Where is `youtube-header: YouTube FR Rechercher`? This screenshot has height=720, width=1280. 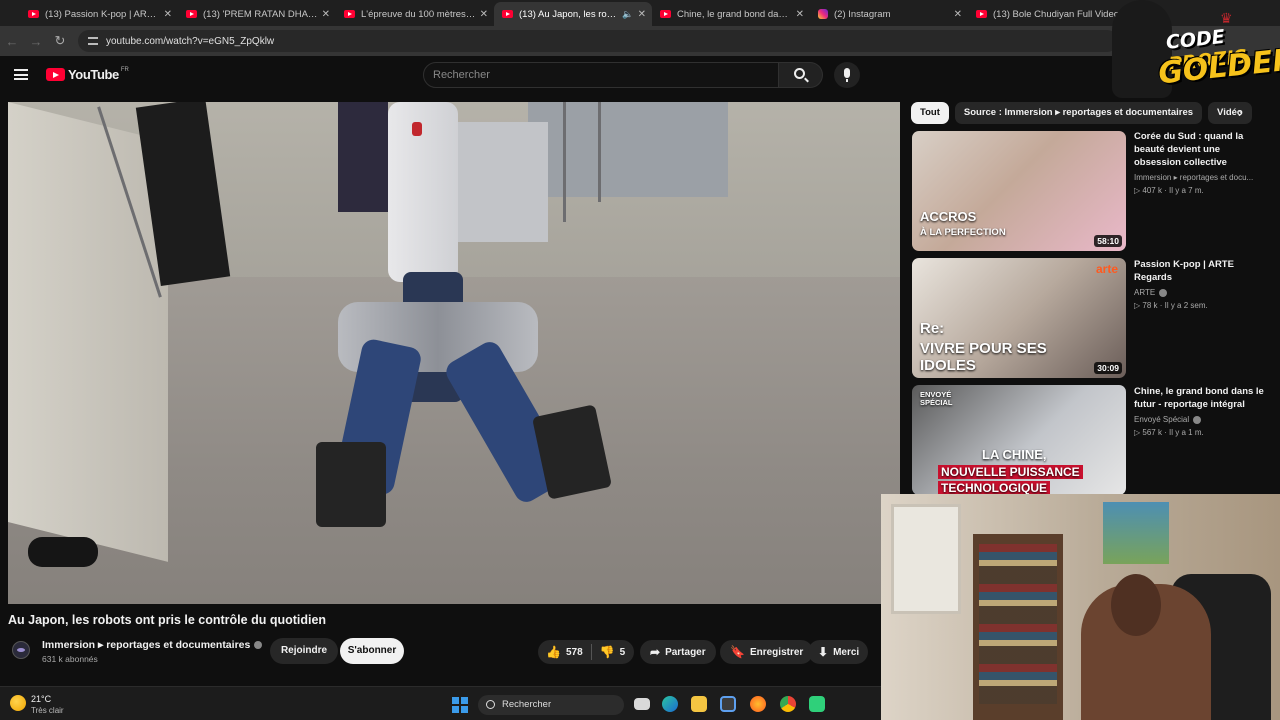
youtube-header: YouTube FR Rechercher is located at coordinates (640, 76).